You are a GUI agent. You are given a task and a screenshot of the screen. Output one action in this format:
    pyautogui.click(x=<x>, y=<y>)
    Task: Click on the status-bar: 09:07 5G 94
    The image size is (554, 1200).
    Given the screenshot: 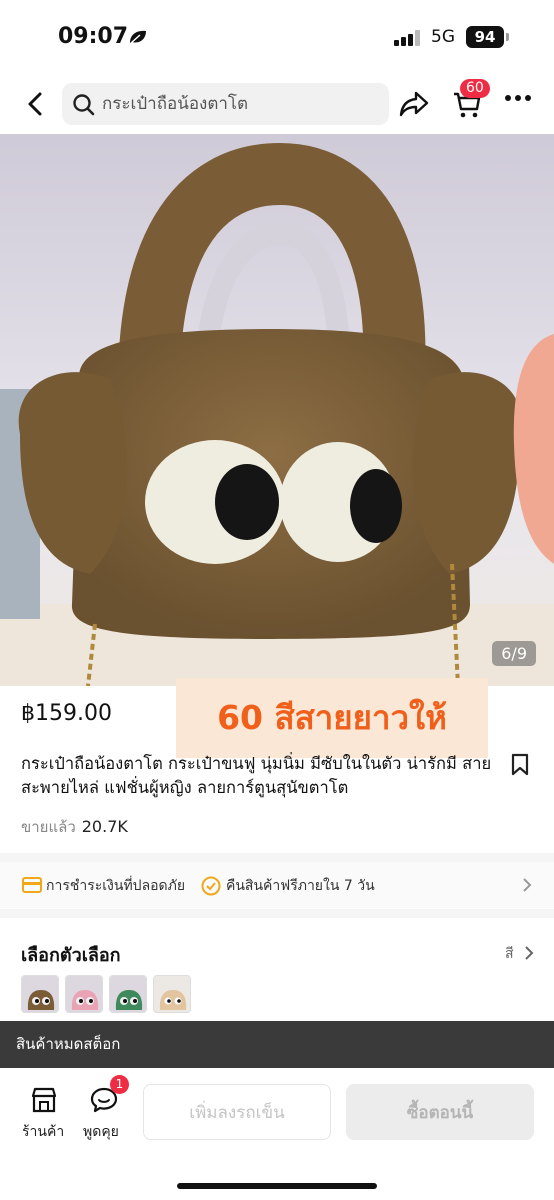 What is the action you would take?
    pyautogui.click(x=277, y=37)
    